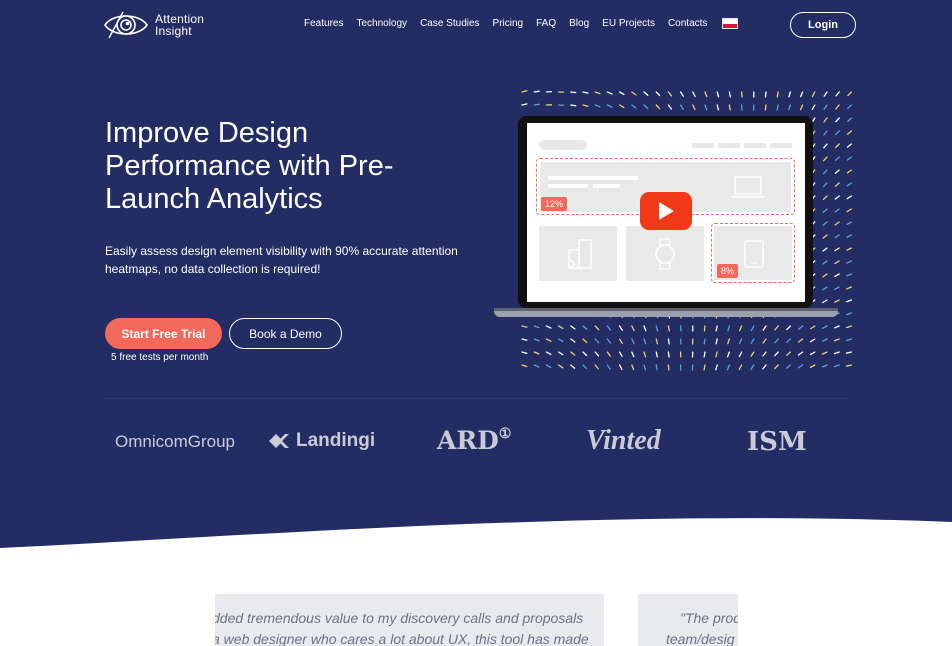 This screenshot has height=646, width=952. I want to click on poland-flag-icon, so click(730, 23).